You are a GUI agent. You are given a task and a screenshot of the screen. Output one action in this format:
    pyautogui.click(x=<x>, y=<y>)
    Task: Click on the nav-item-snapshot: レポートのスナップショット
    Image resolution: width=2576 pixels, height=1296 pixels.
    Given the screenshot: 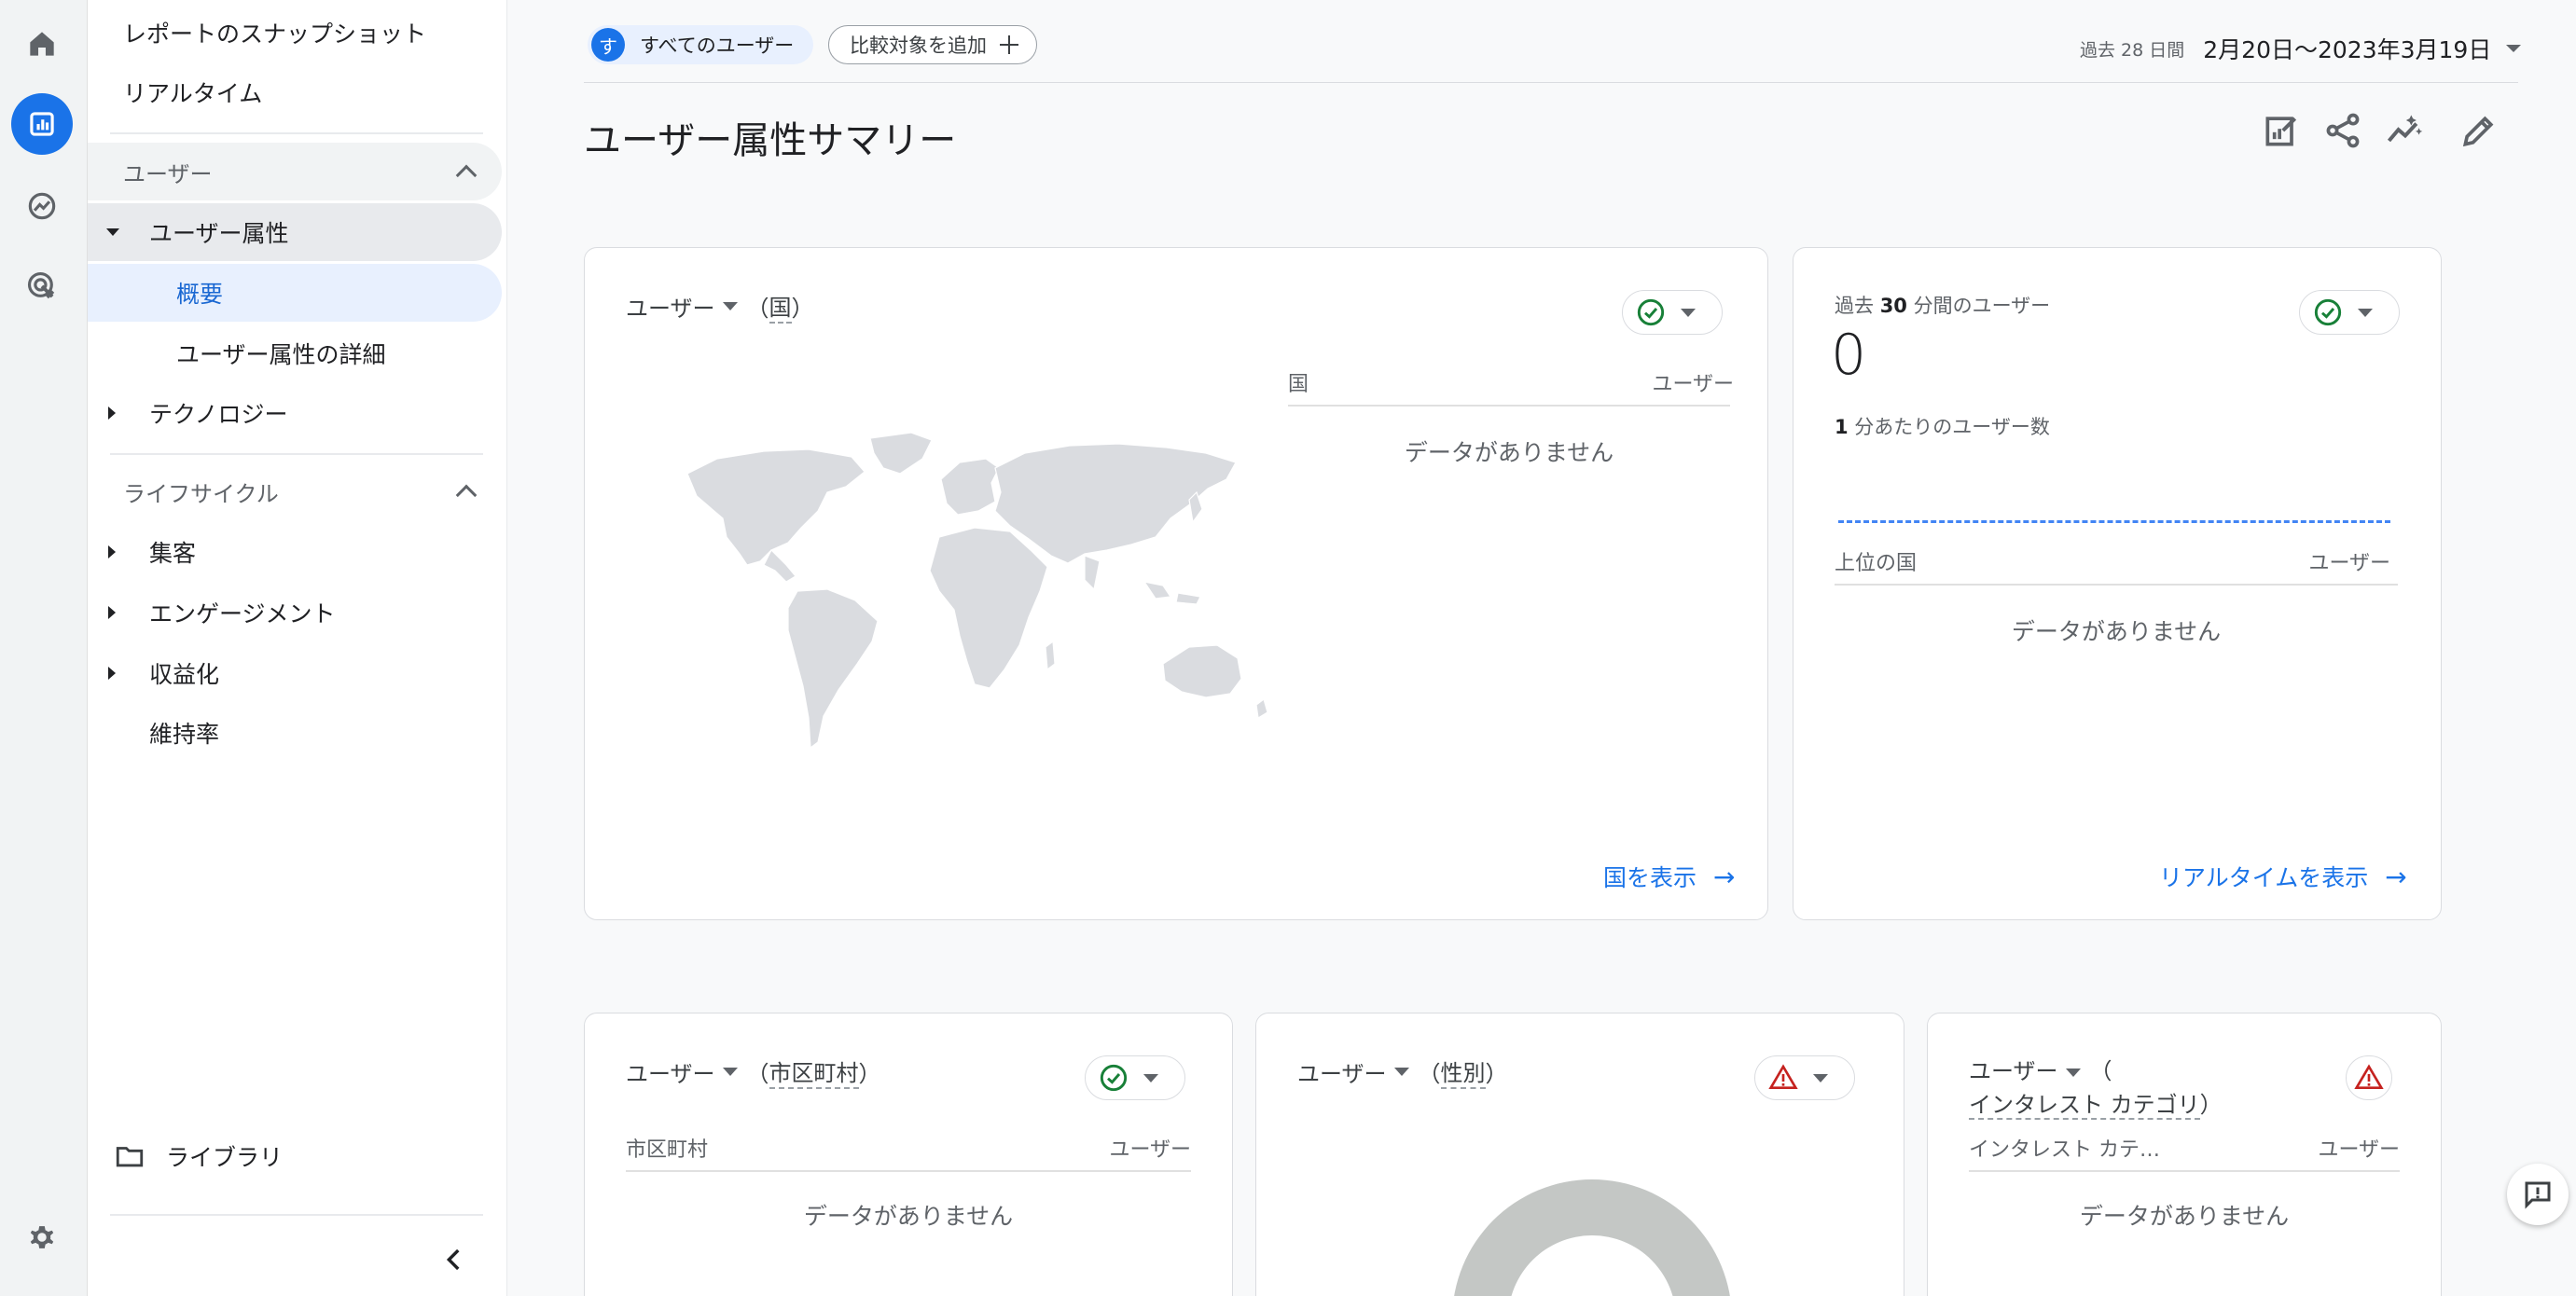 What is the action you would take?
    pyautogui.click(x=295, y=33)
    